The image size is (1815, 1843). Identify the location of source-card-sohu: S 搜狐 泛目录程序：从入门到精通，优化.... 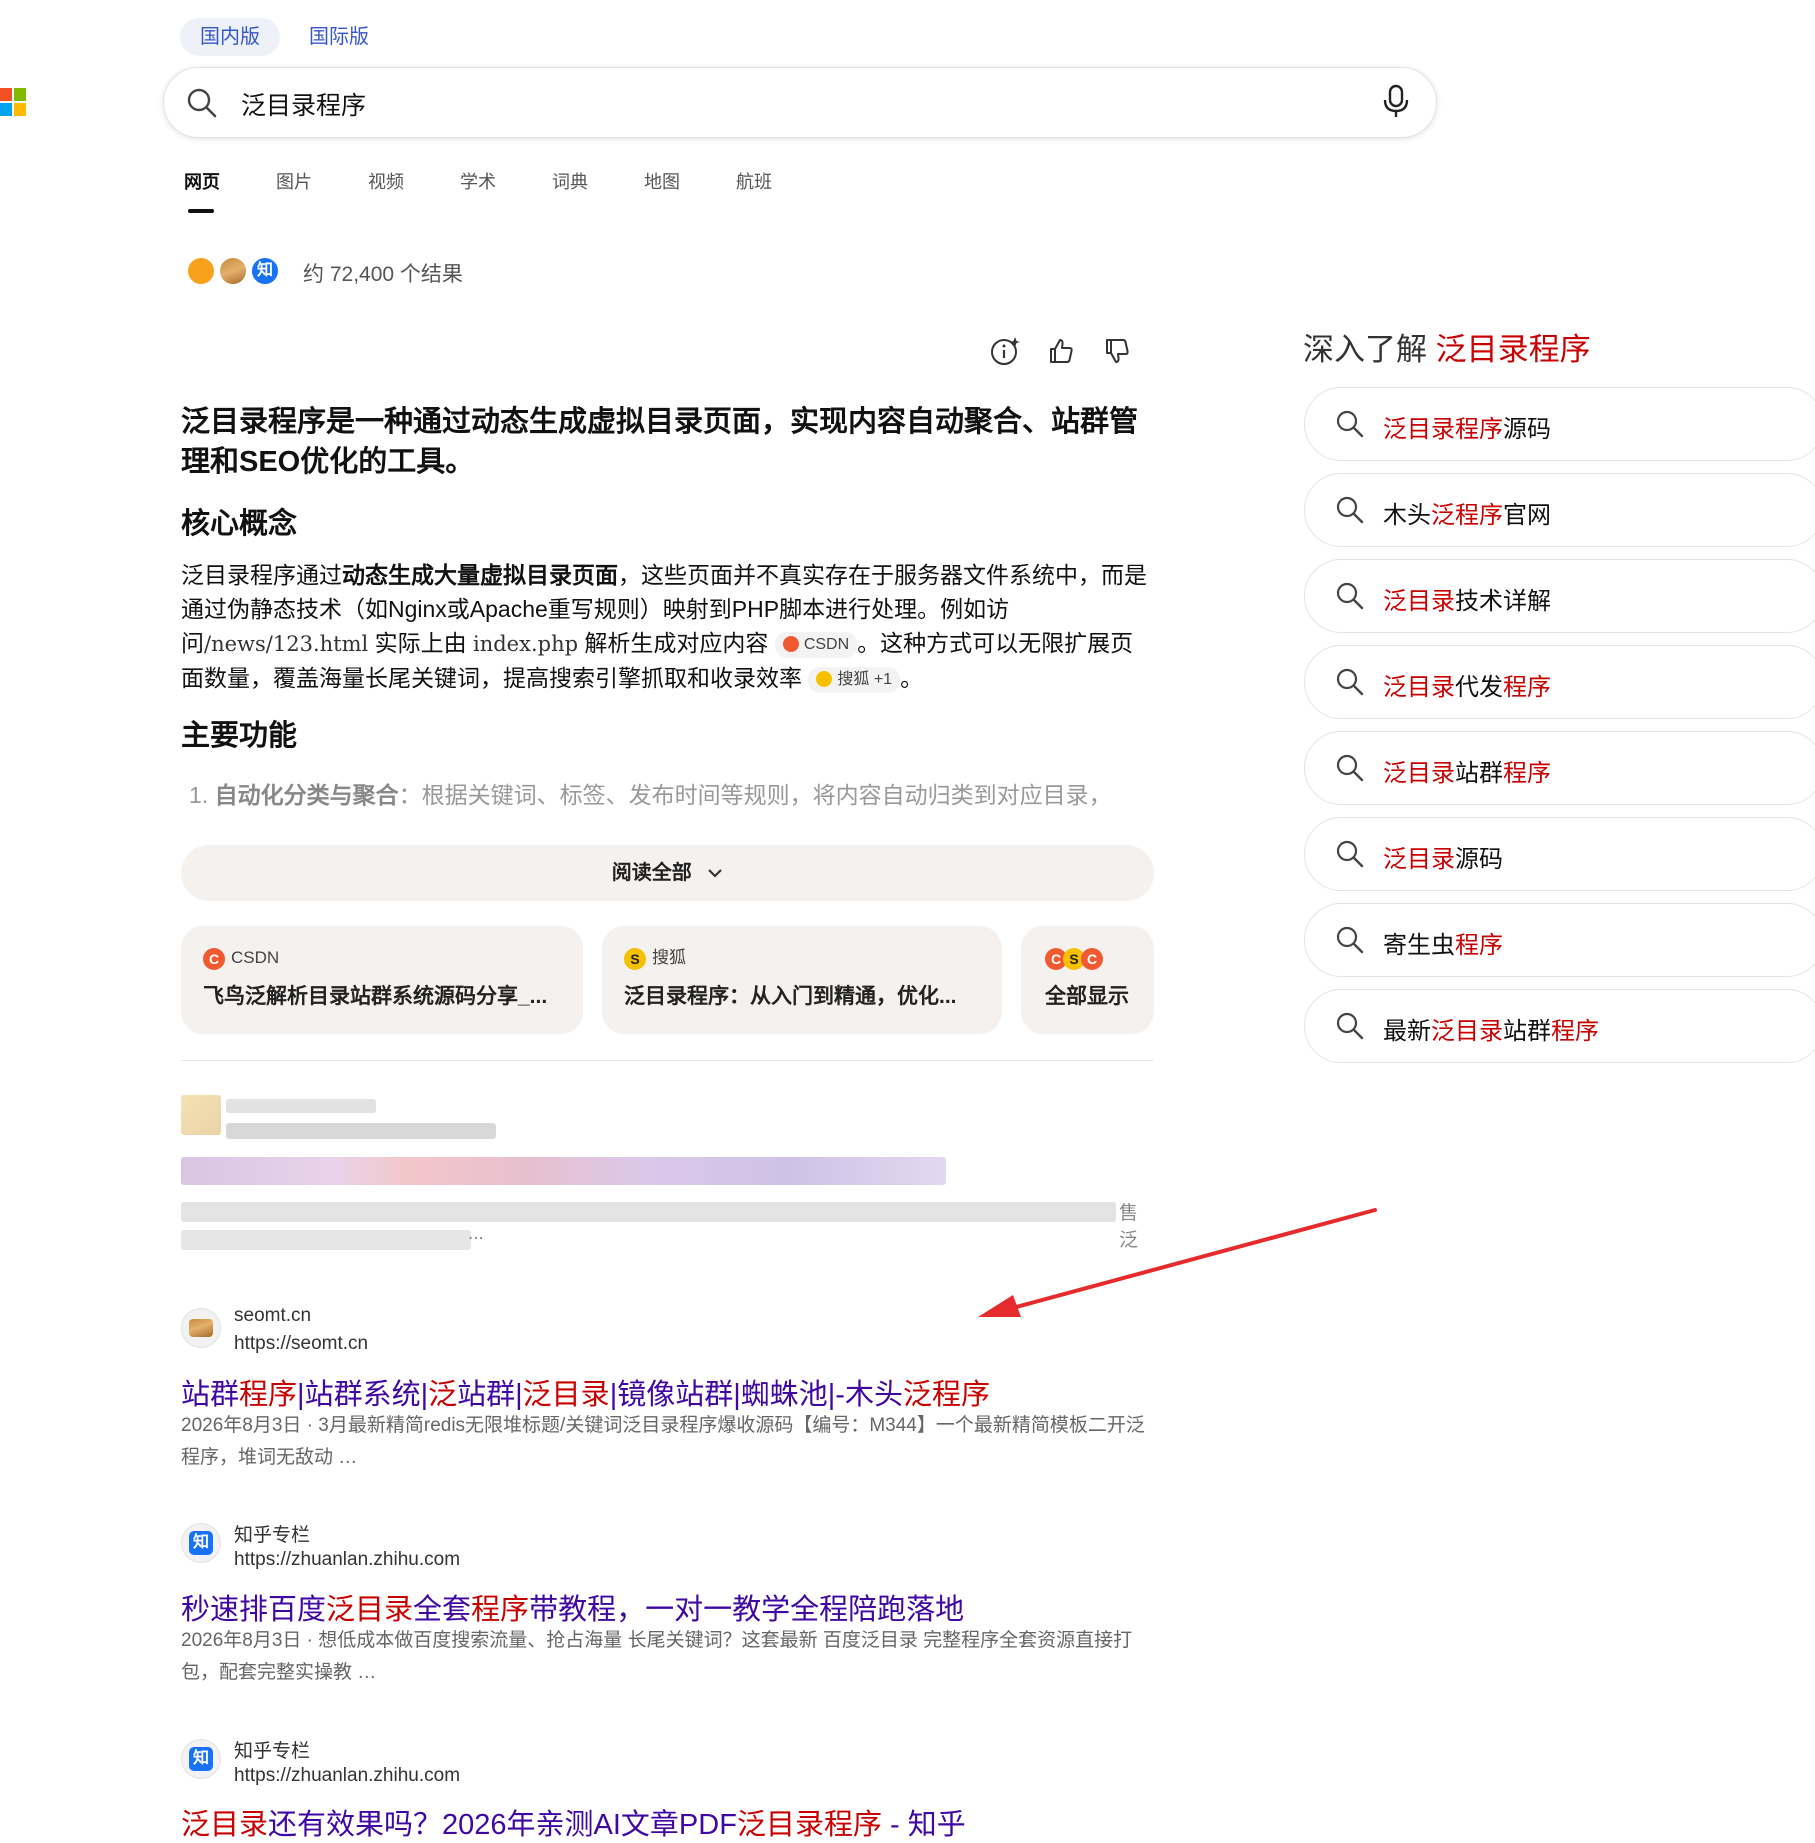
(802, 980).